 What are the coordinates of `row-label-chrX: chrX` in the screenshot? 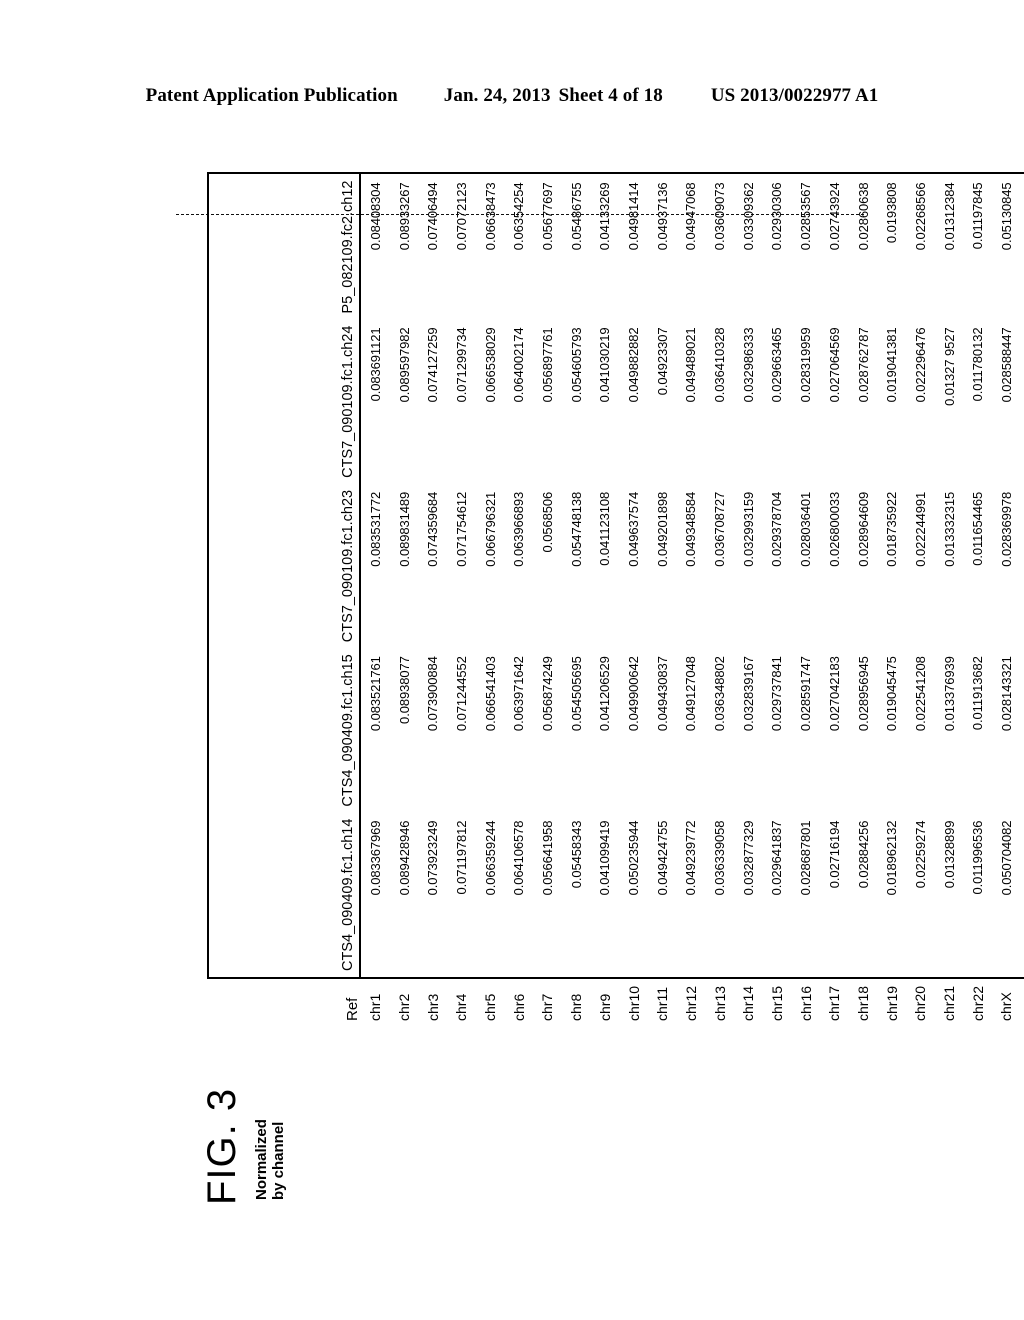 It's located at (1006, 1006).